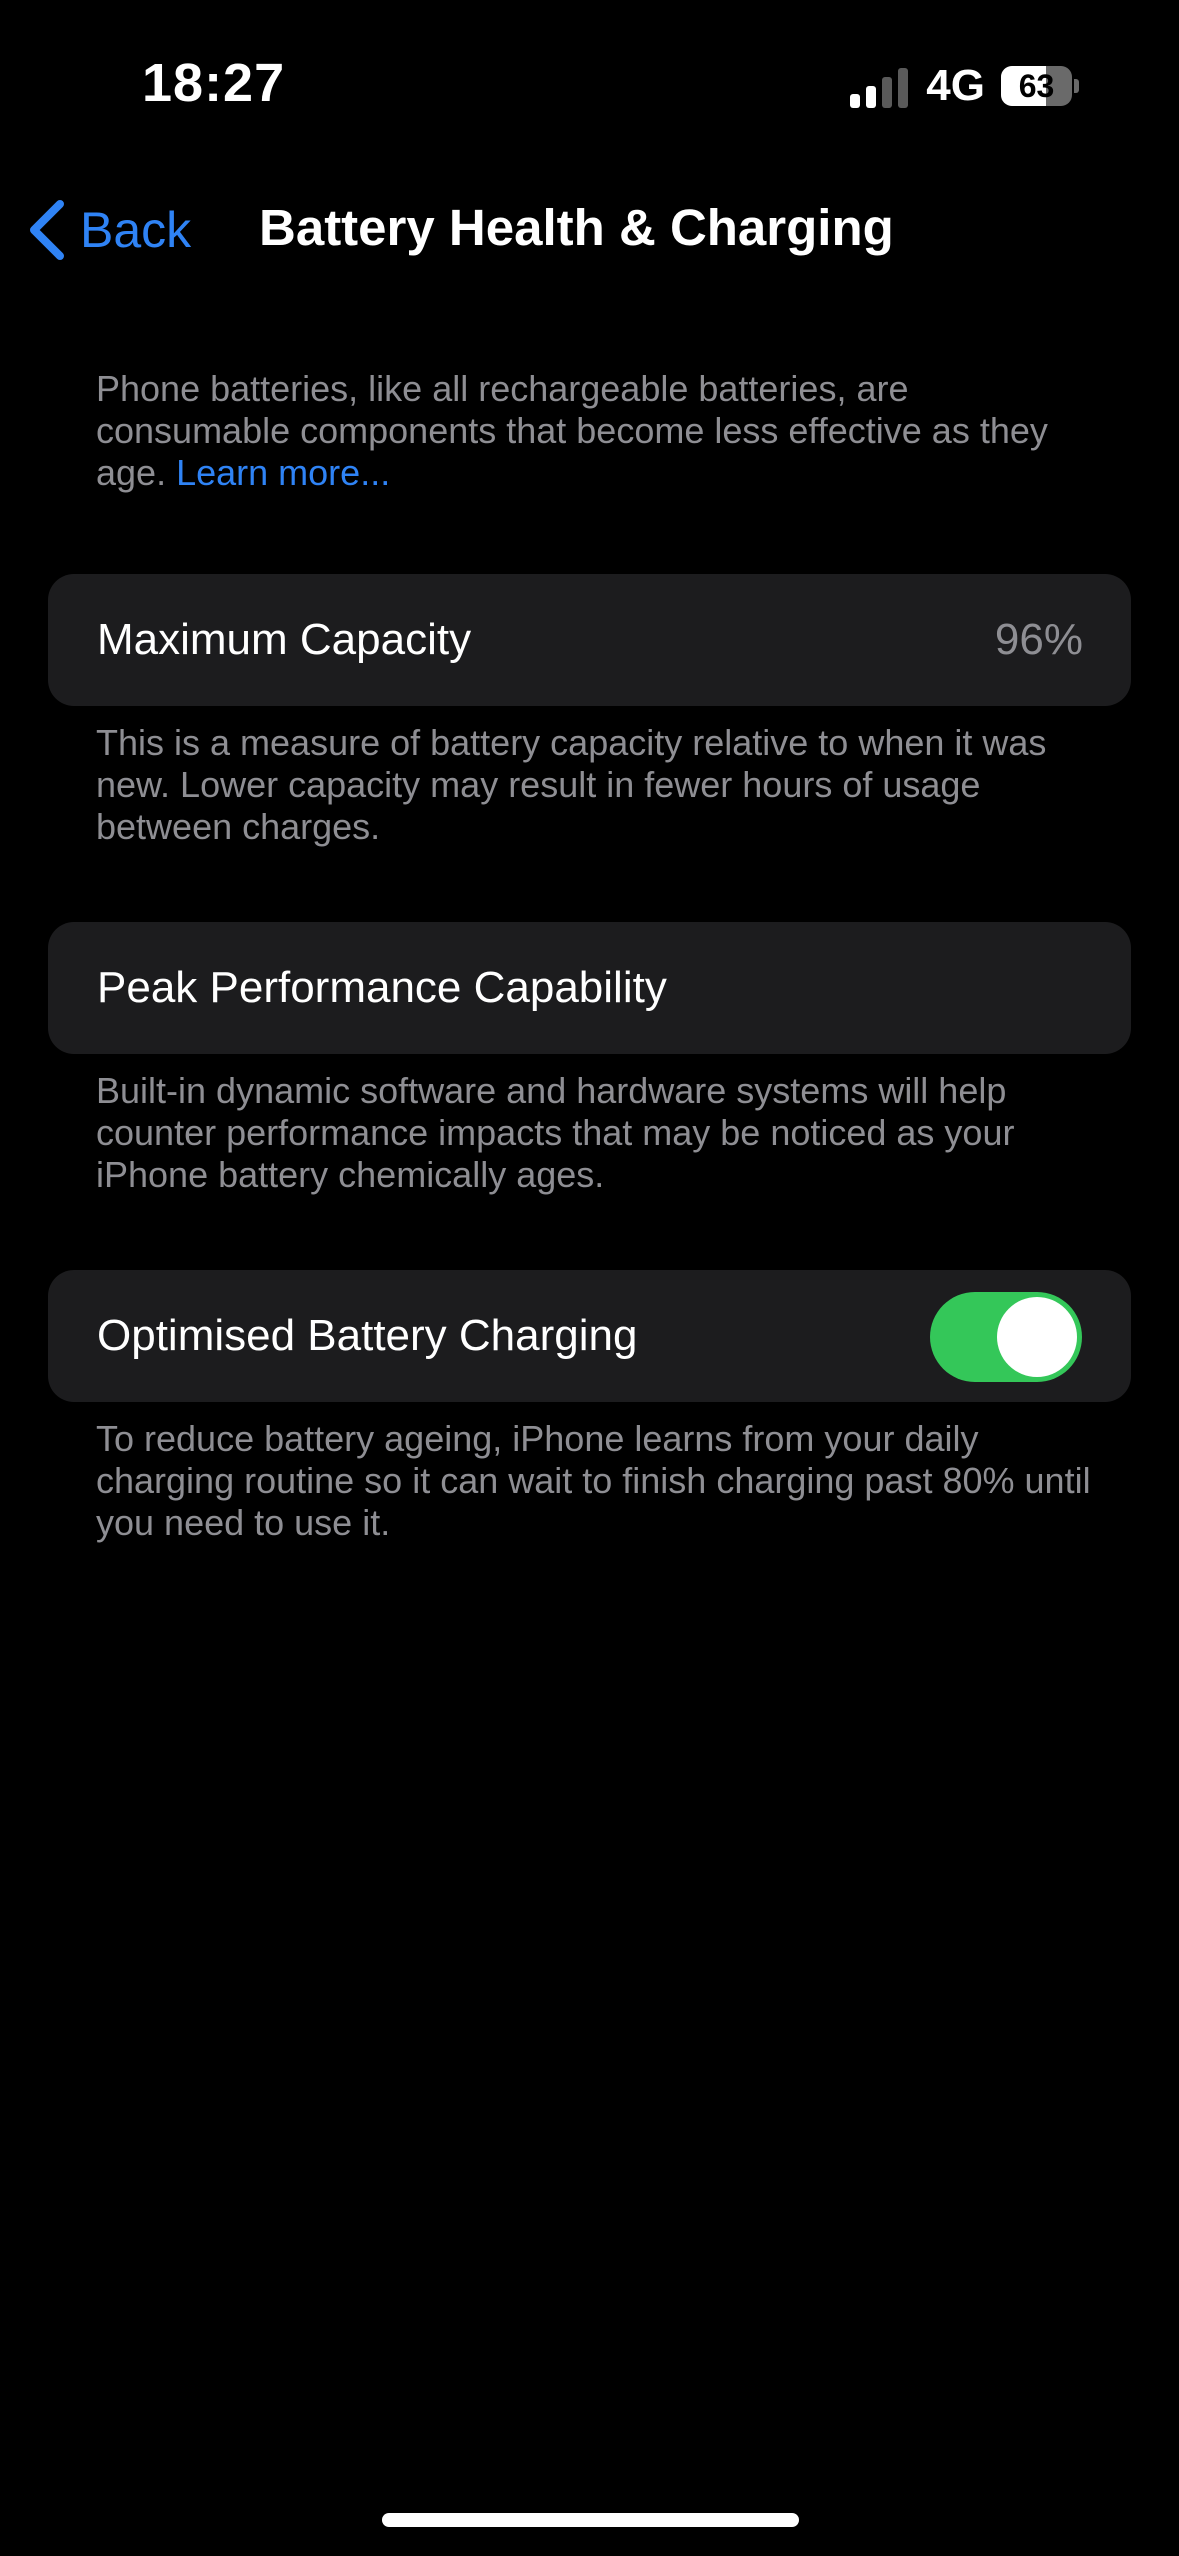 This screenshot has width=1179, height=2556. I want to click on maximum-capacity-value: 96%, so click(1038, 639).